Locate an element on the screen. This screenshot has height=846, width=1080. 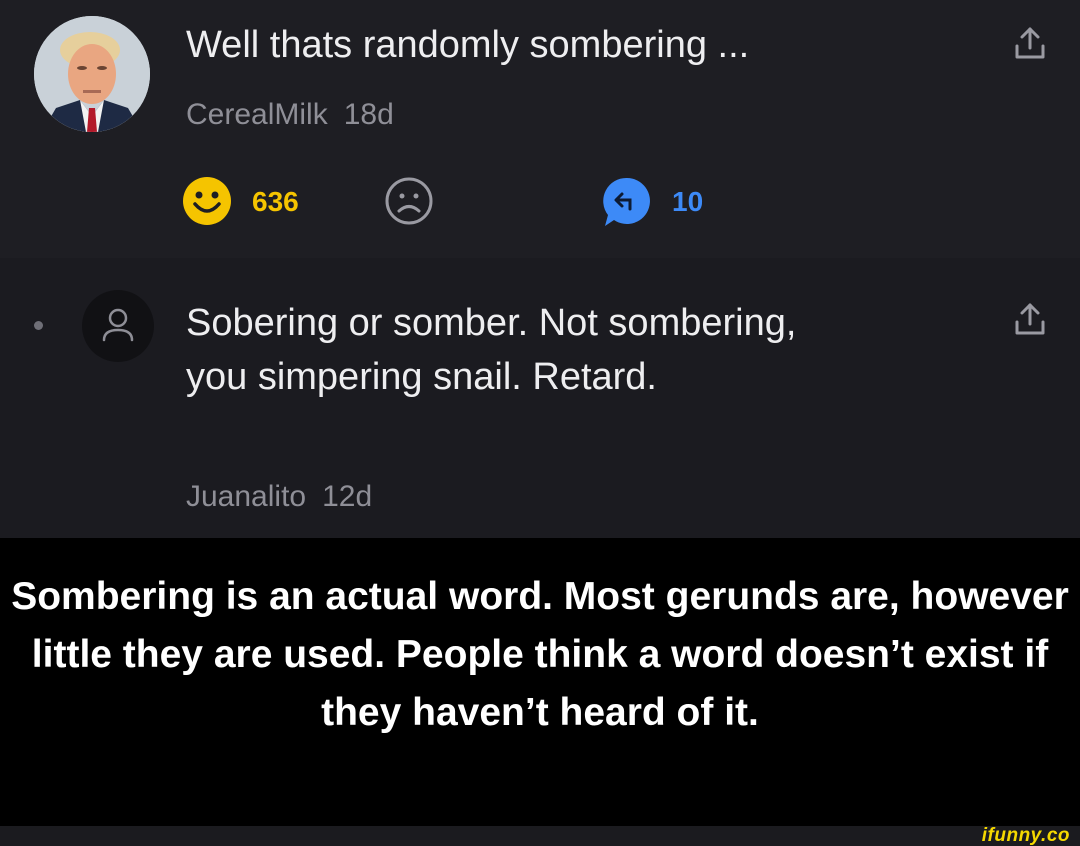
user-avatar-photo is located at coordinates (92, 74).